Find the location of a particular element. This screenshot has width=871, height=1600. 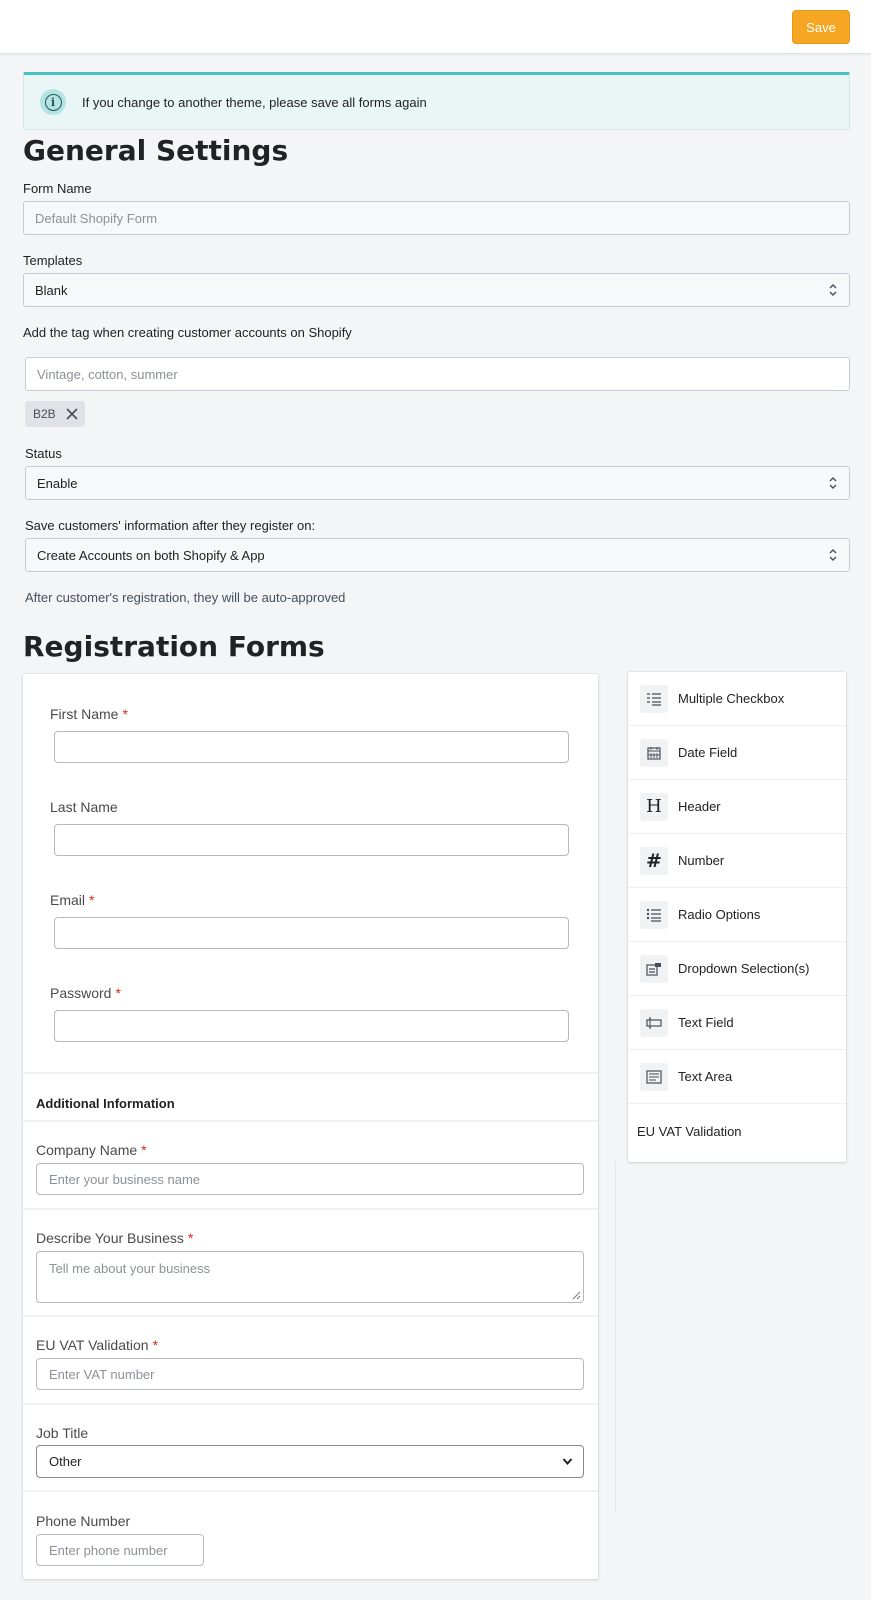

element-eu-vat-validation: EU VAT Validation is located at coordinates (737, 1131).